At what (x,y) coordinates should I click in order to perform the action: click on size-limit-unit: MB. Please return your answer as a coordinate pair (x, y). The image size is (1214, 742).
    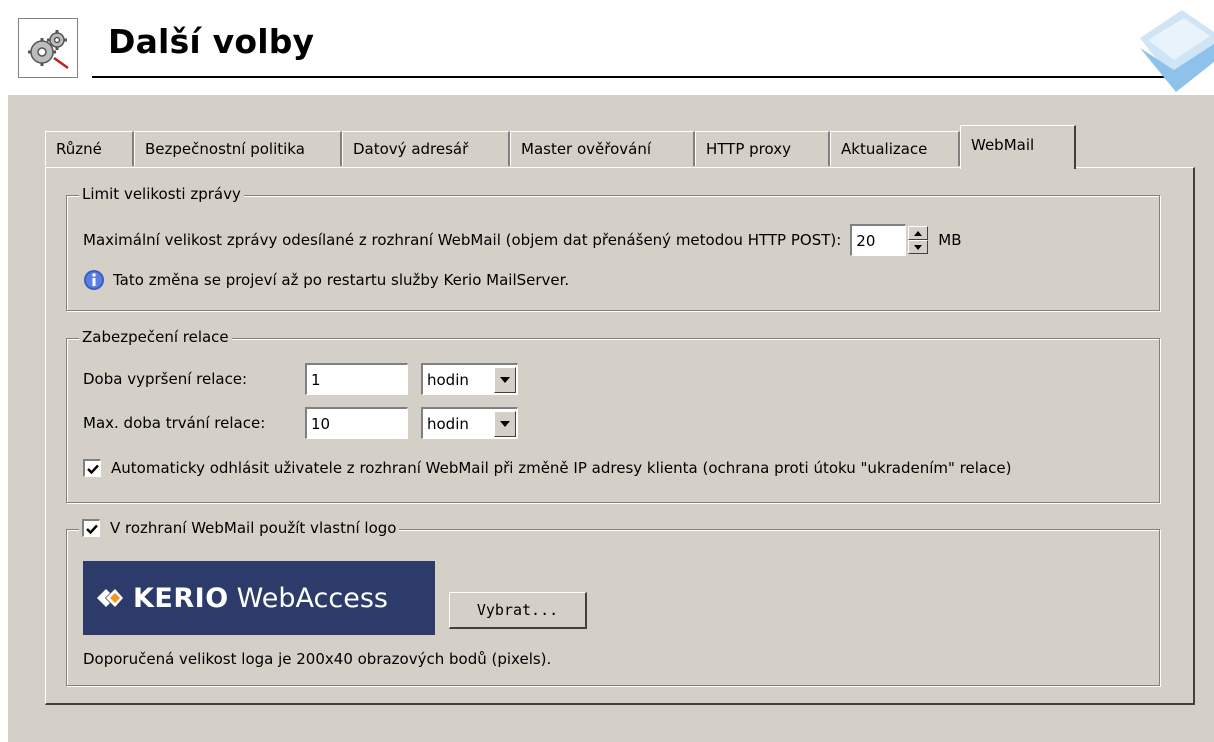
    Looking at the image, I should click on (950, 240).